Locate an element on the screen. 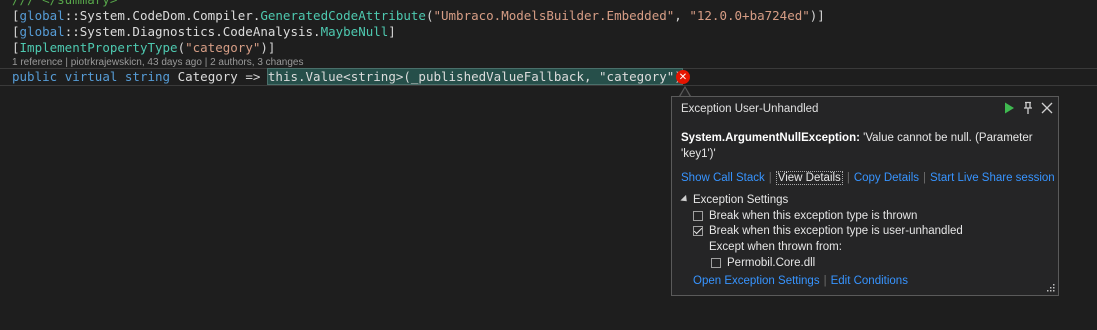  code-token: , is located at coordinates (682, 15).